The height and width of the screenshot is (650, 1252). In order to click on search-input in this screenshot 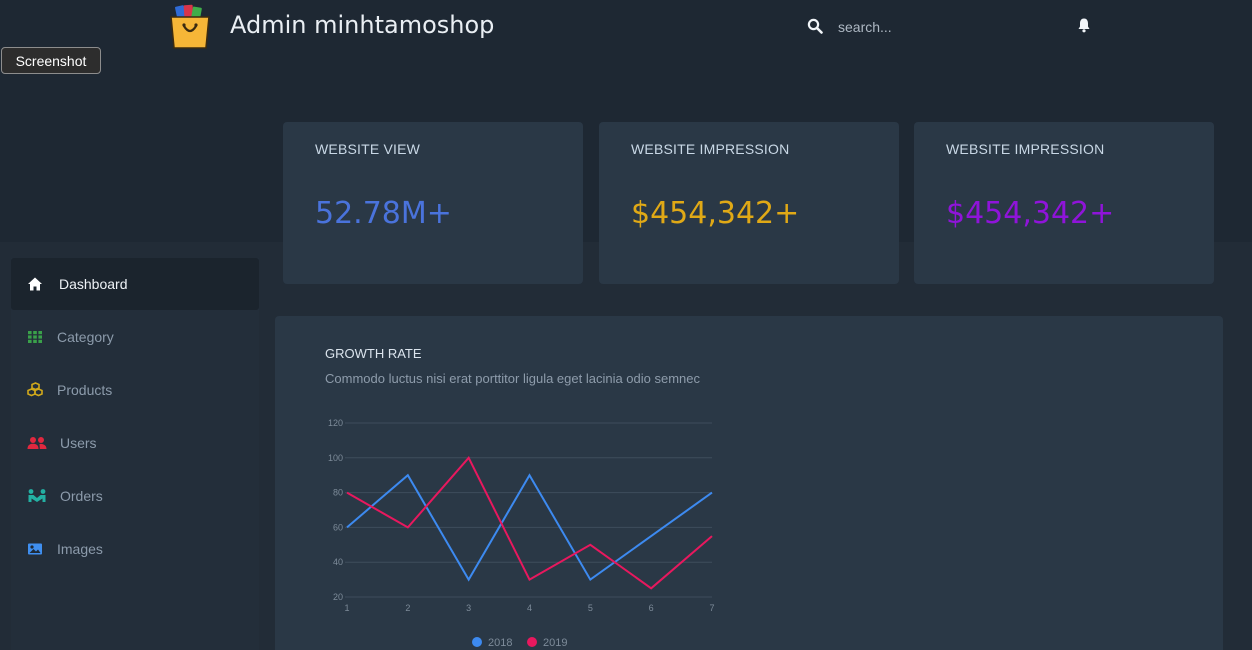, I will do `click(930, 27)`.